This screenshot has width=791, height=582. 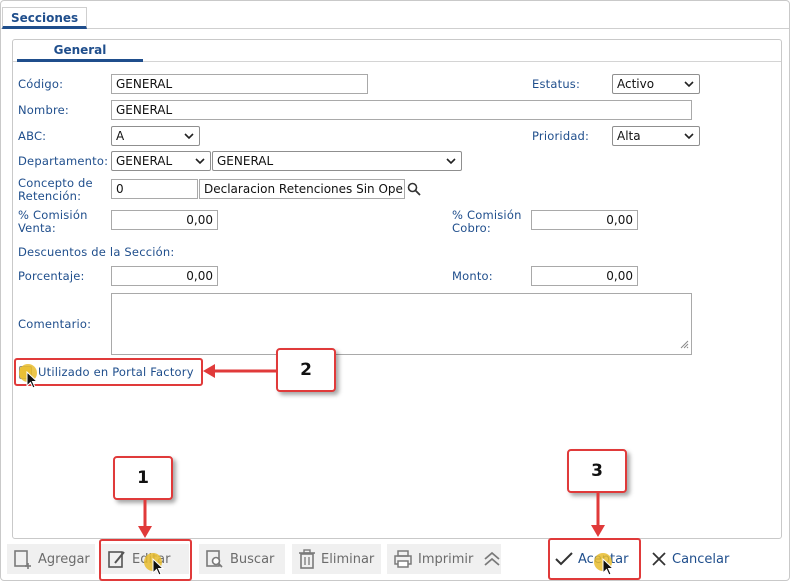 What do you see at coordinates (55, 324) in the screenshot?
I see `comentario-label: Comentario:` at bounding box center [55, 324].